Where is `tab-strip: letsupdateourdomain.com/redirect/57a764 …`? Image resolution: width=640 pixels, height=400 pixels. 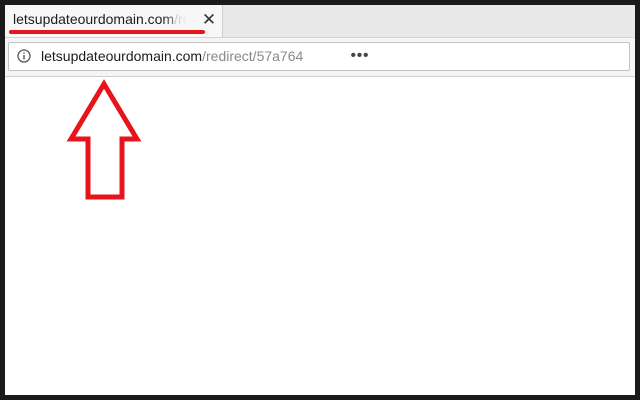 tab-strip: letsupdateourdomain.com/redirect/57a764 … is located at coordinates (320, 21).